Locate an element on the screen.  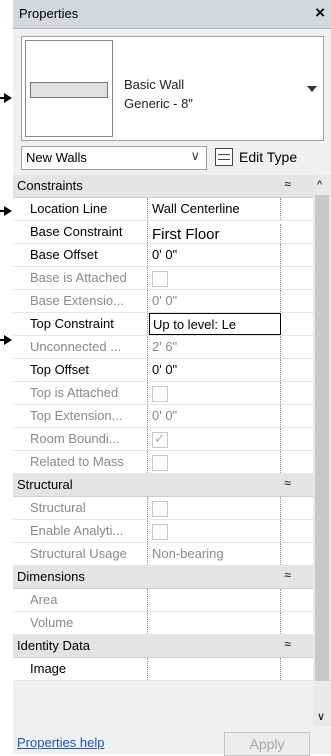
filter-row: New Walls ∨ Edit Type is located at coordinates (176, 158).